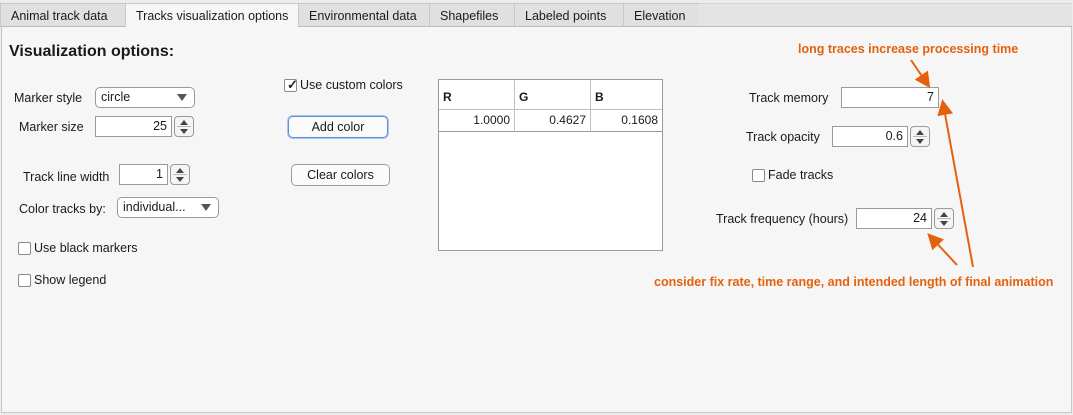  Describe the element at coordinates (942, 249) in the screenshot. I see `arrow-to-track-frequency` at that location.